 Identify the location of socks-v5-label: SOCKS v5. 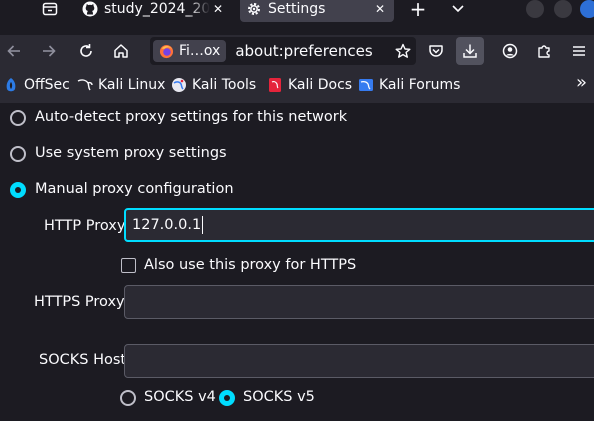
(279, 397).